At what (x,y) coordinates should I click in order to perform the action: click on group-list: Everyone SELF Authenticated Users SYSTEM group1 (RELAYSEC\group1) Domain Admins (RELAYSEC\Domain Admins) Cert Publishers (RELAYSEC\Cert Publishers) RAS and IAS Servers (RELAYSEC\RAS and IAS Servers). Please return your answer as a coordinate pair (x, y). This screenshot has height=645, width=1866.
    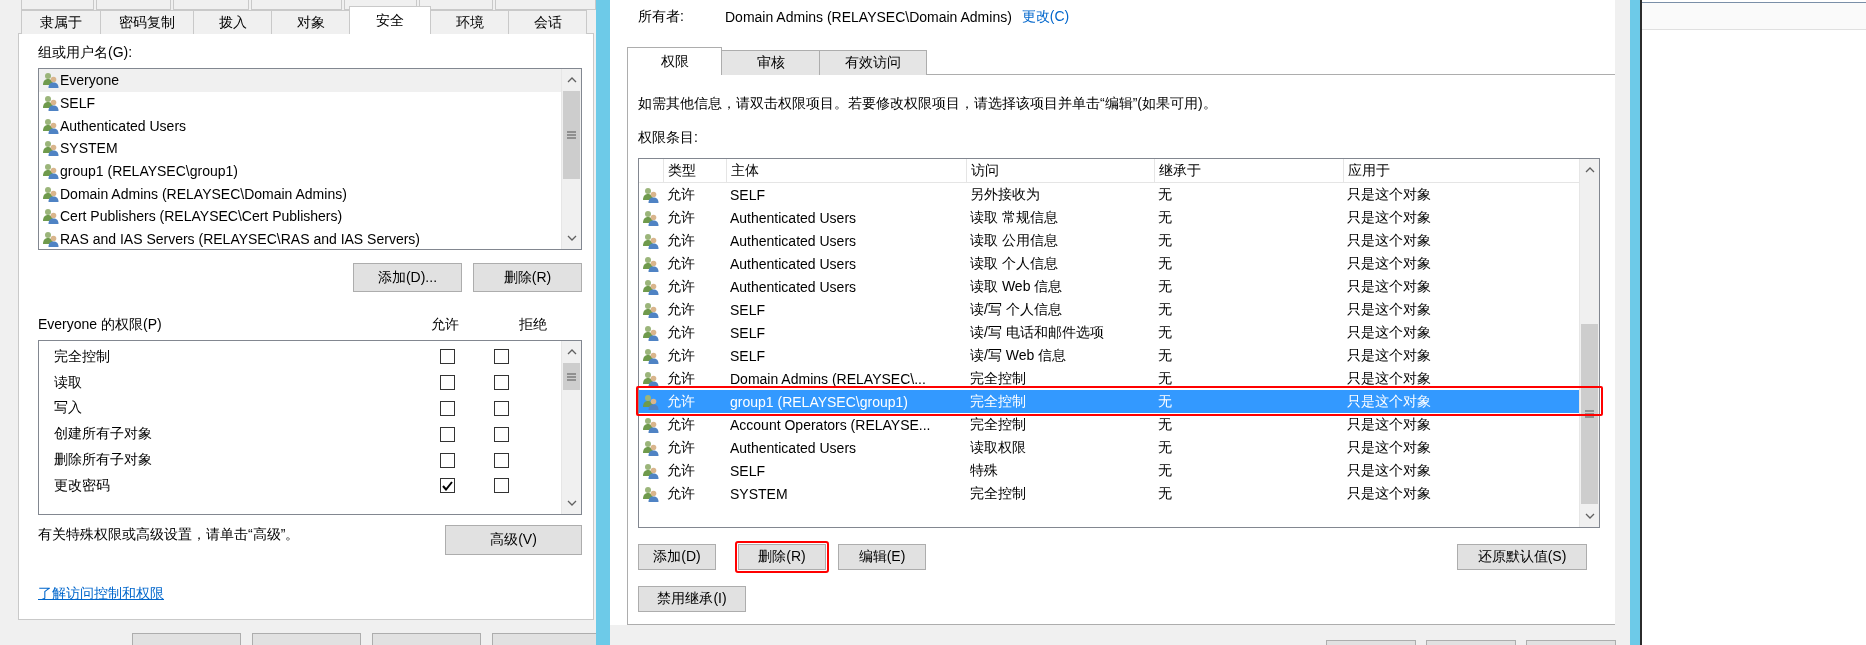
    Looking at the image, I should click on (310, 159).